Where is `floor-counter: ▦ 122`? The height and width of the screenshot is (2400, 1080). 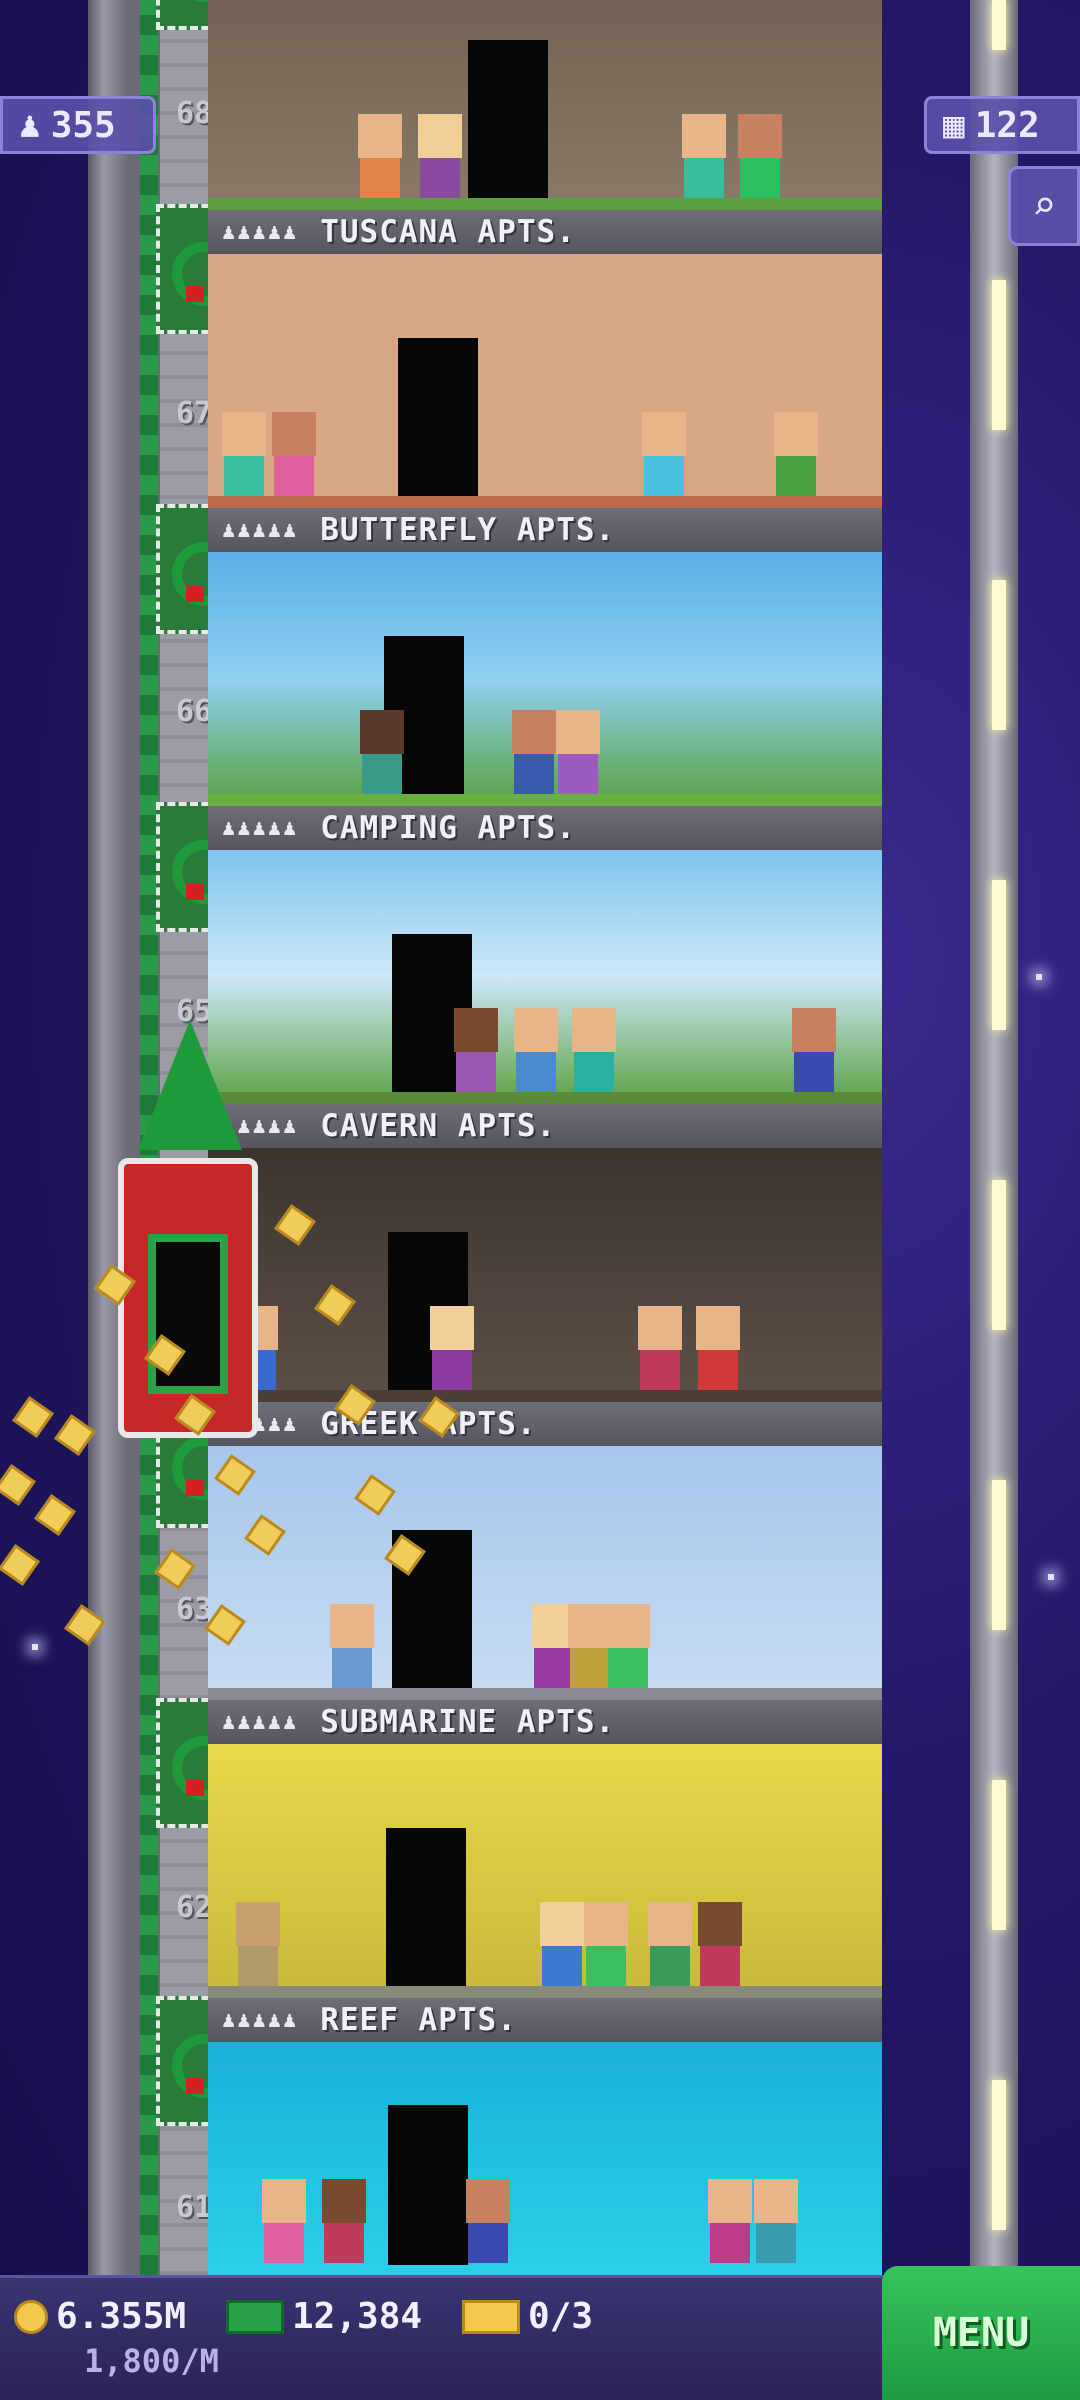 floor-counter: ▦ 122 is located at coordinates (1002, 125).